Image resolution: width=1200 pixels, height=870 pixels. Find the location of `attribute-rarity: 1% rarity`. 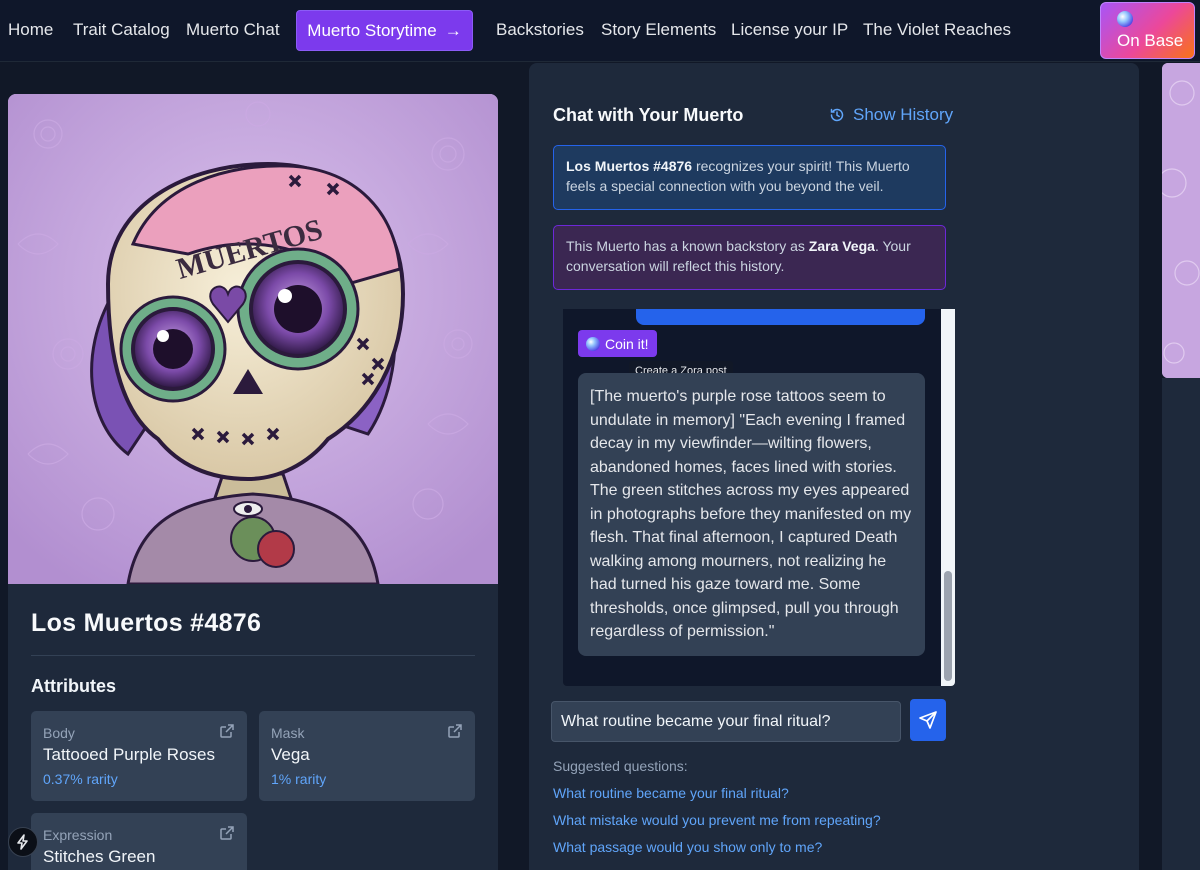

attribute-rarity: 1% rarity is located at coordinates (299, 779).